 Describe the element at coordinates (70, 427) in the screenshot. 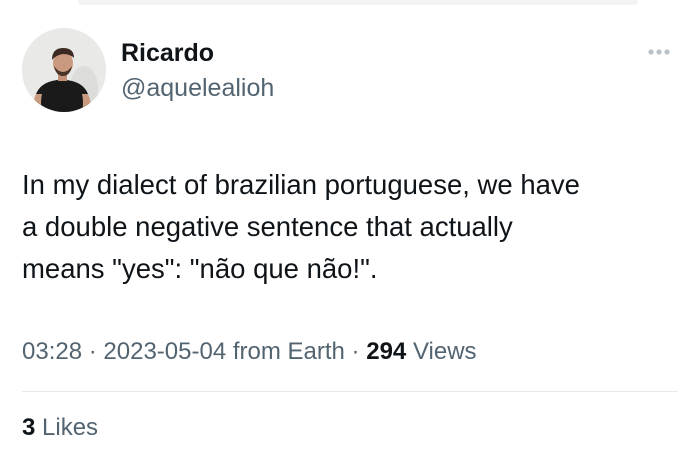

I see `likes-label: Likes` at that location.